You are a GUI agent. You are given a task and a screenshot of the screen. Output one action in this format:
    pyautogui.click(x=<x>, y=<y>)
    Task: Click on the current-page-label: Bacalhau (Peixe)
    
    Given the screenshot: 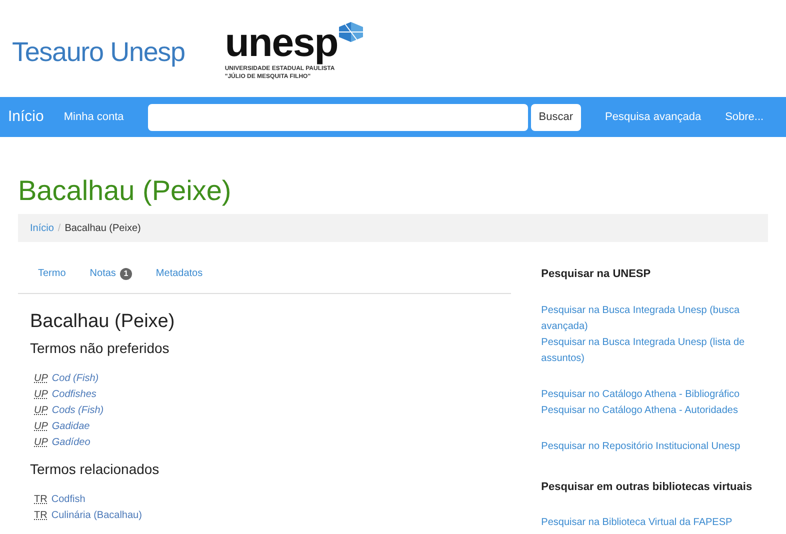 What is the action you would take?
    pyautogui.click(x=102, y=229)
    